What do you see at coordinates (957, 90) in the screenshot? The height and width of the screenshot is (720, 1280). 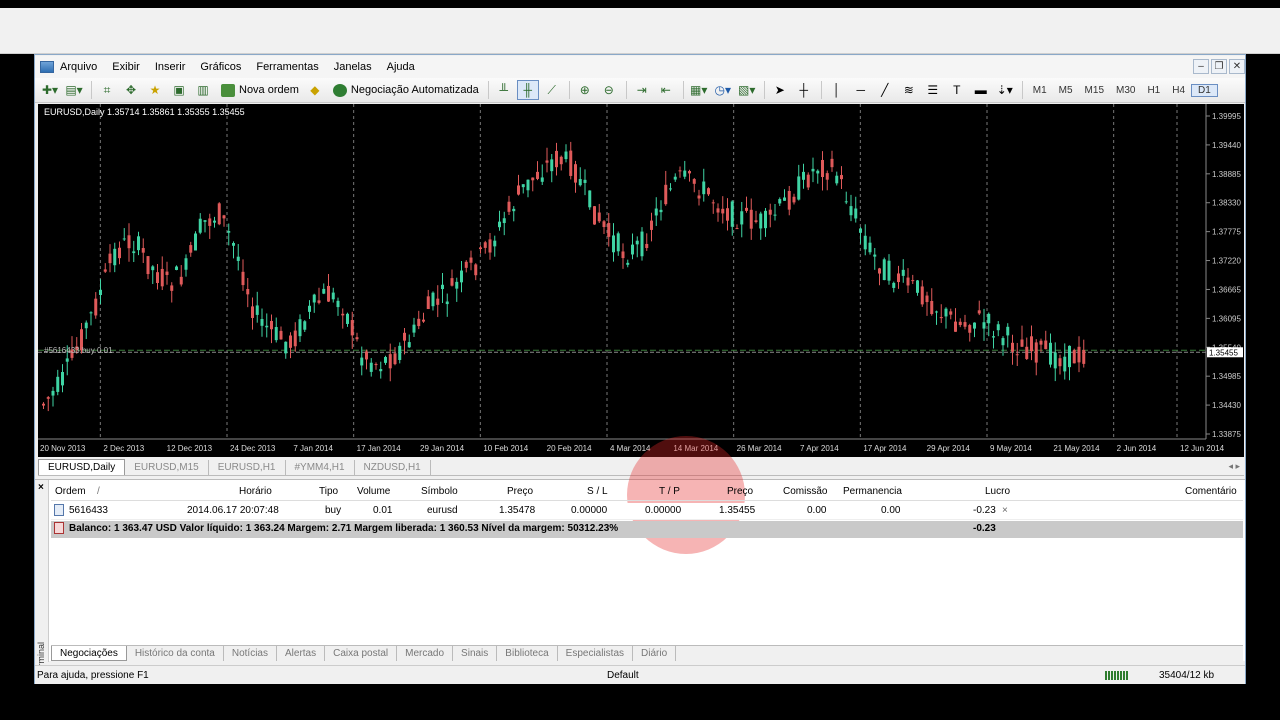 I see `text-icon: T` at bounding box center [957, 90].